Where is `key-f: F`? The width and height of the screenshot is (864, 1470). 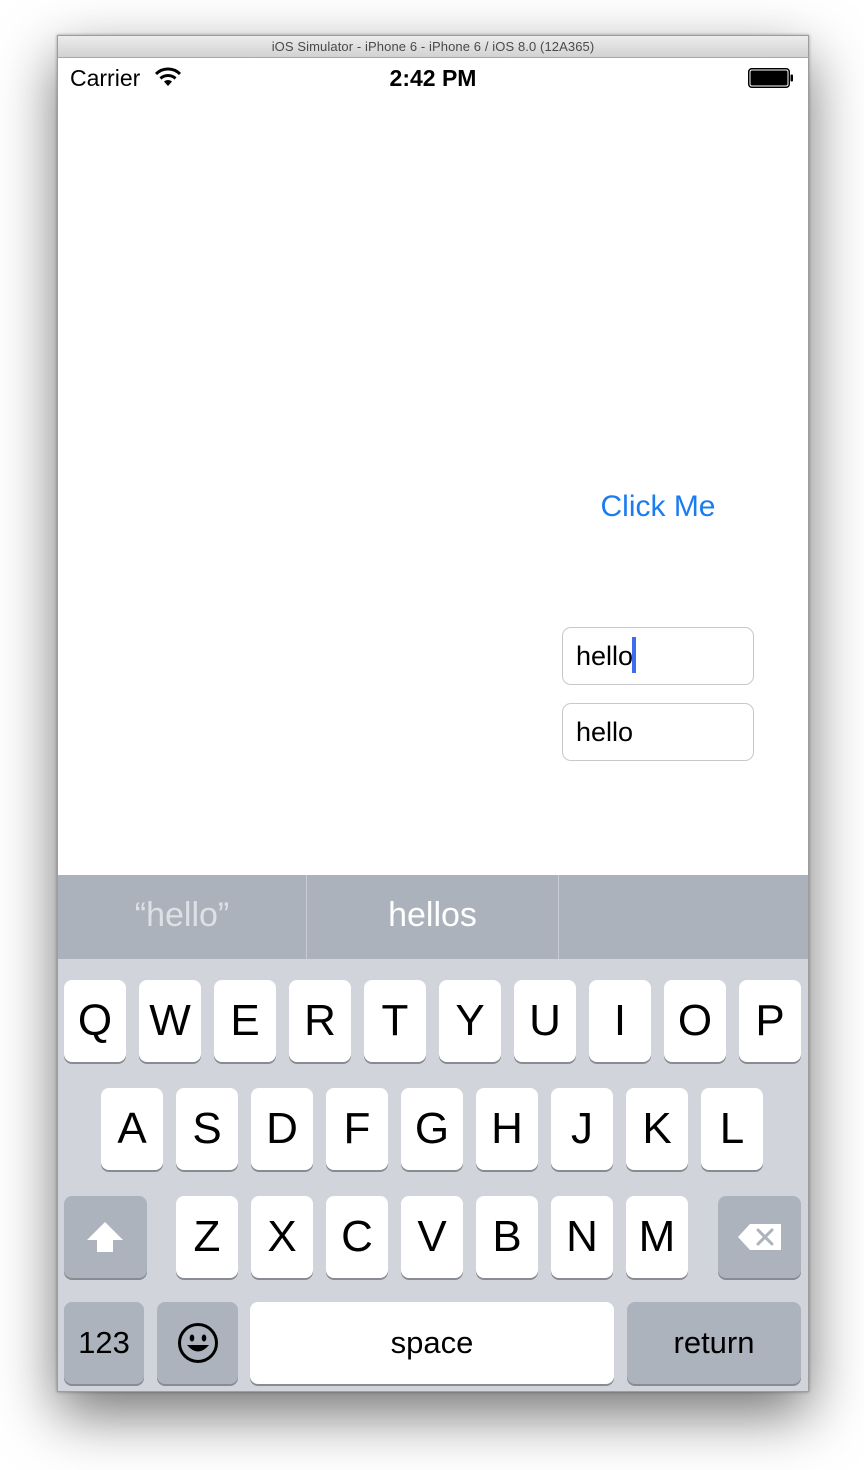
key-f: F is located at coordinates (357, 1129).